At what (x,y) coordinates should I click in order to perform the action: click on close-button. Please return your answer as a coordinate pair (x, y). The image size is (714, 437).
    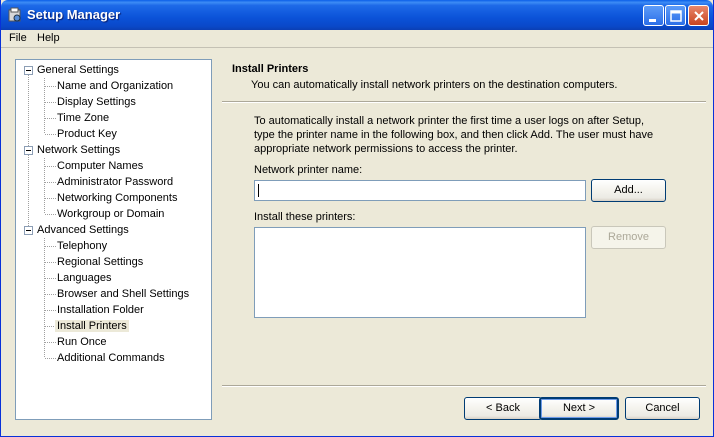
    Looking at the image, I should click on (698, 15).